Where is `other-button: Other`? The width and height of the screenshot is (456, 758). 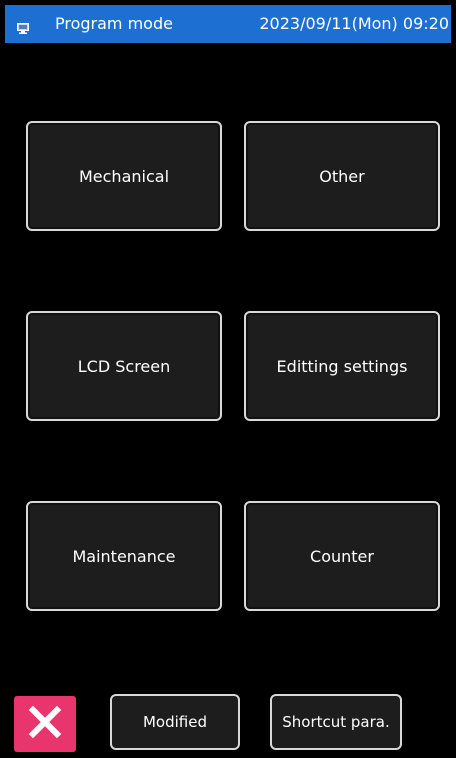
other-button: Other is located at coordinates (342, 176).